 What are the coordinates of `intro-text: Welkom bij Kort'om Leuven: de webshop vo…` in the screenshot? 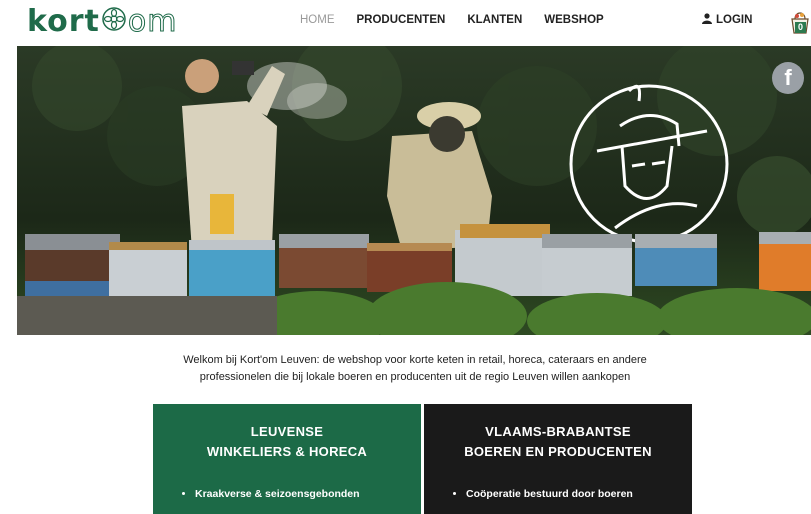 It's located at (415, 369).